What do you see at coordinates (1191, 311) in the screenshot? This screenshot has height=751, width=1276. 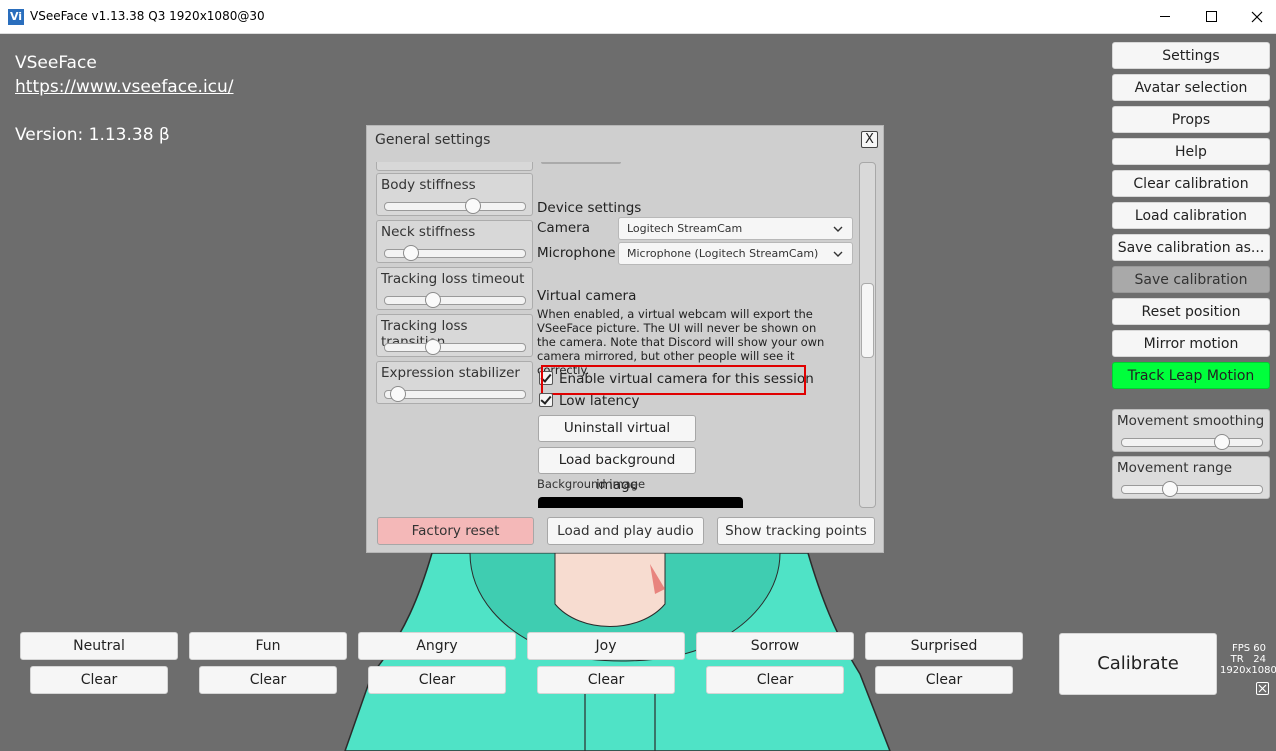 I see `reset-position-button: Reset position` at bounding box center [1191, 311].